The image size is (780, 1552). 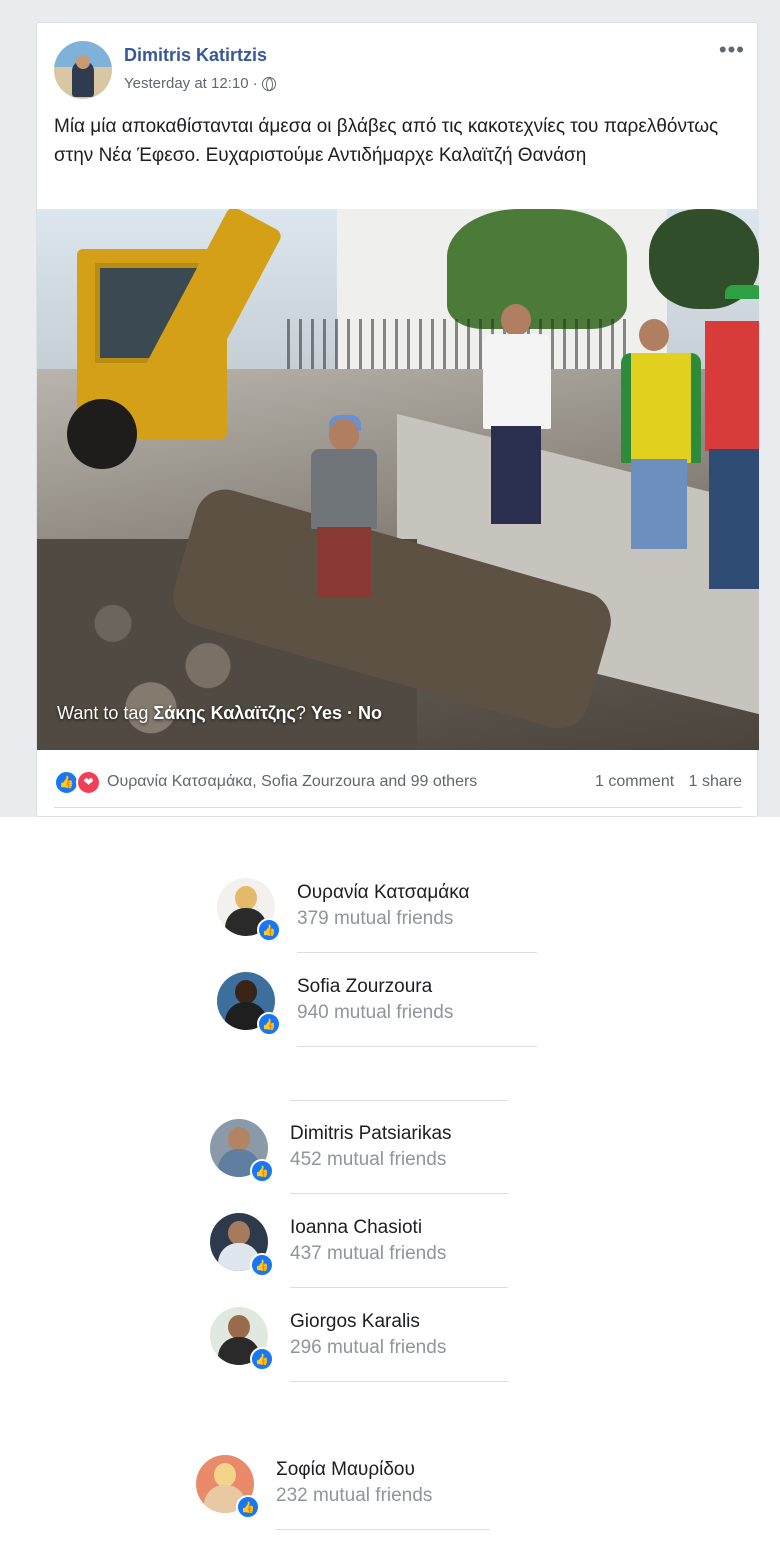 What do you see at coordinates (83, 70) in the screenshot?
I see `author-avatar` at bounding box center [83, 70].